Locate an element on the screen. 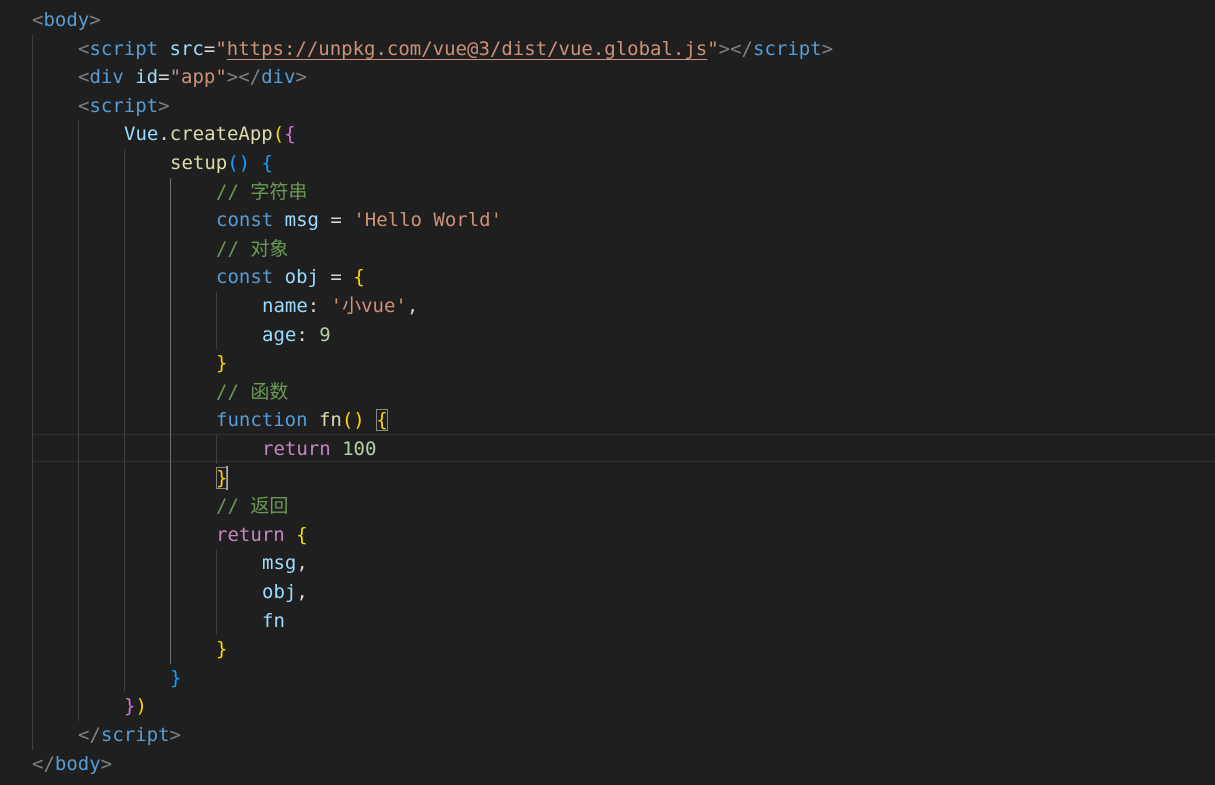  code-line: const obj = { is located at coordinates (198, 277).